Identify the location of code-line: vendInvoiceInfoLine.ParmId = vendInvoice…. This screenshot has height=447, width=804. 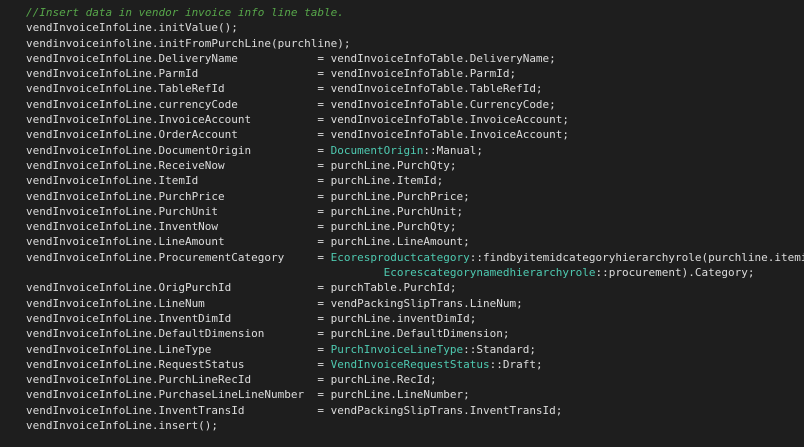
(415, 73).